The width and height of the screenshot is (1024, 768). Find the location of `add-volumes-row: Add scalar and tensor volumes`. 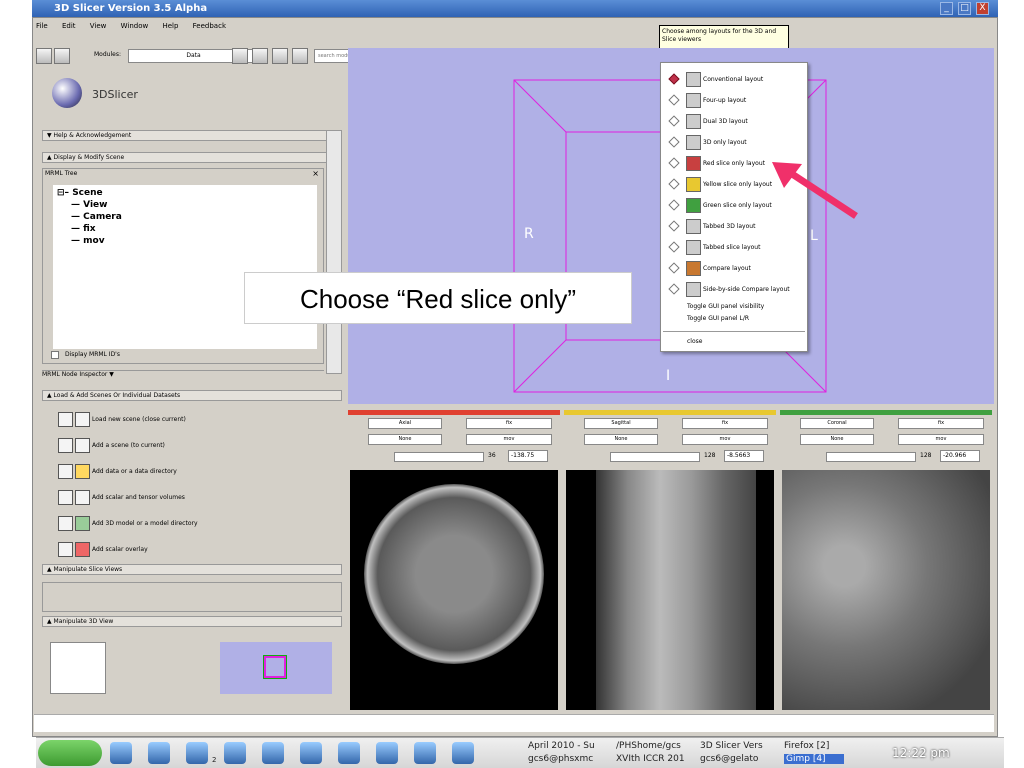

add-volumes-row: Add scalar and tensor volumes is located at coordinates (121, 498).